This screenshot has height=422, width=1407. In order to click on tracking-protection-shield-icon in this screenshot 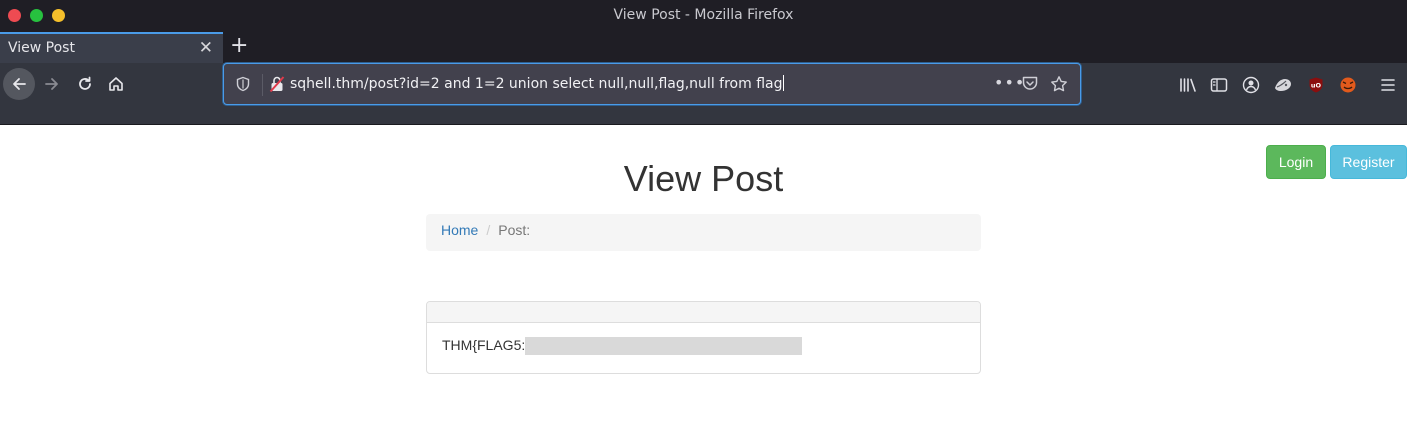, I will do `click(243, 86)`.